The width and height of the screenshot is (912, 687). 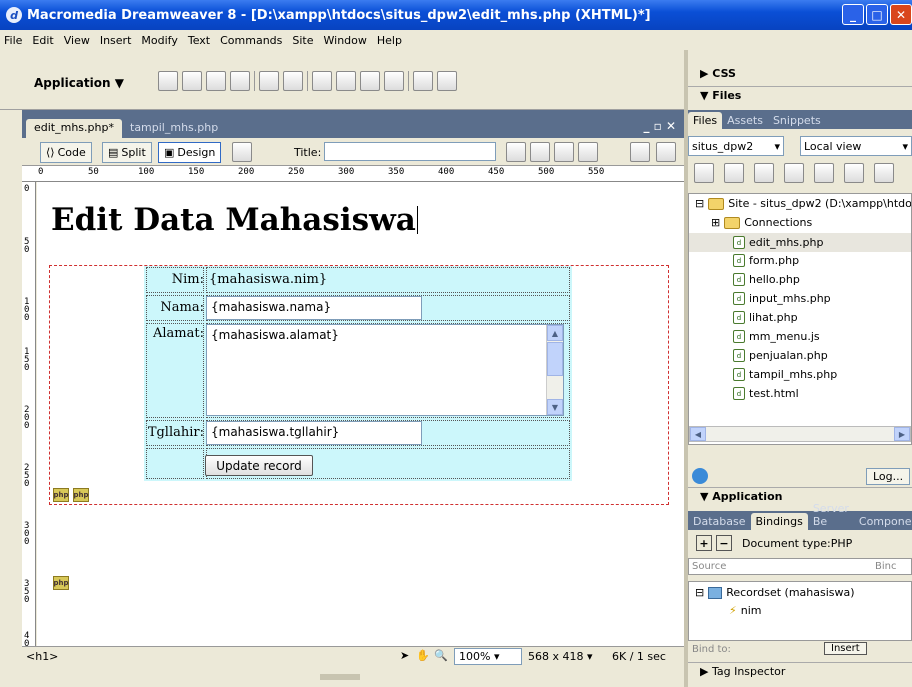 What do you see at coordinates (779, 521) in the screenshot?
I see `tab-bindings: Bindings` at bounding box center [779, 521].